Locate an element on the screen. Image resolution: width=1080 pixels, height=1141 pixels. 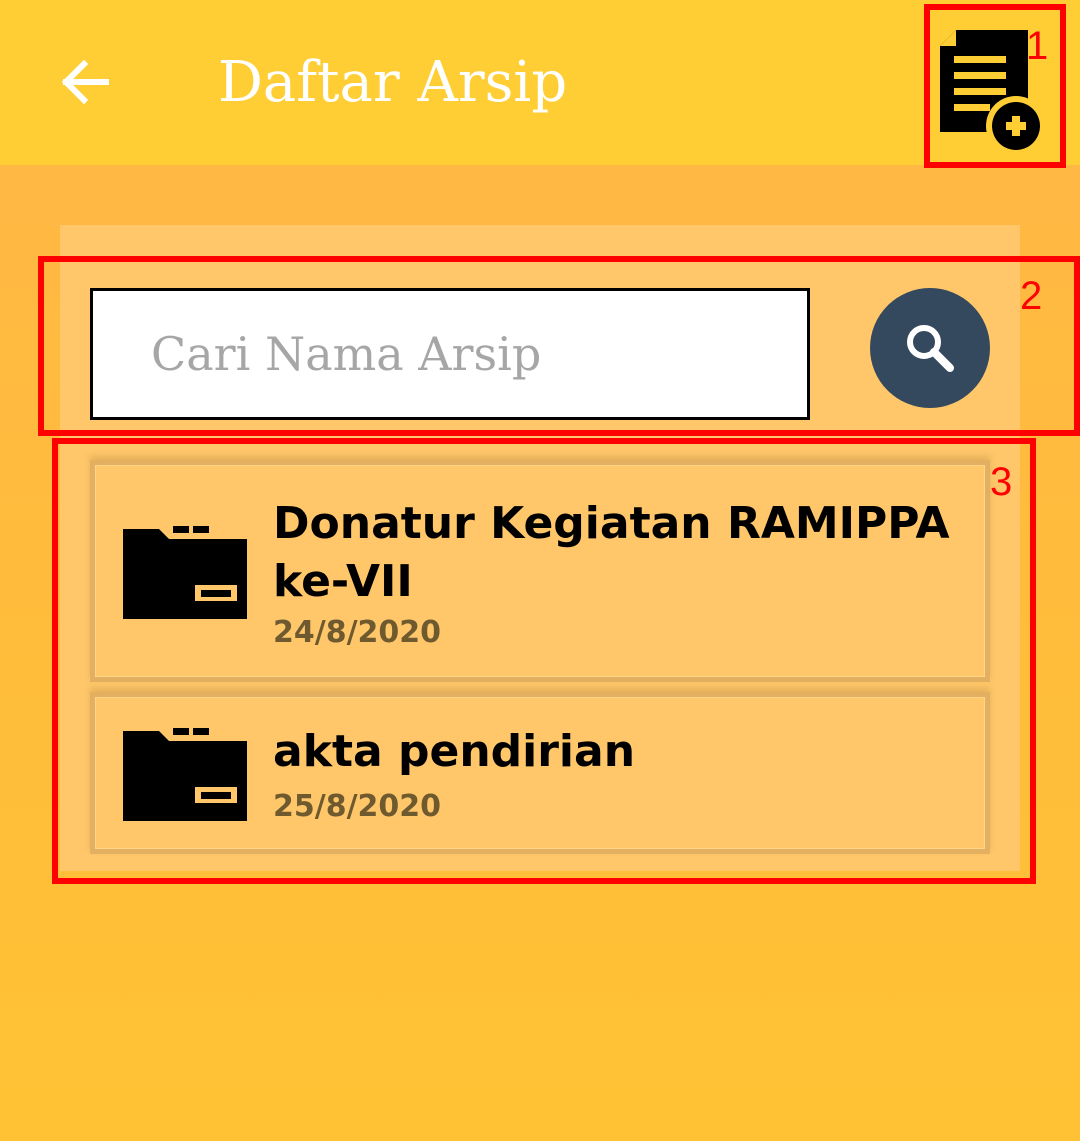
annotation-number: 1 is located at coordinates (1037, 46).